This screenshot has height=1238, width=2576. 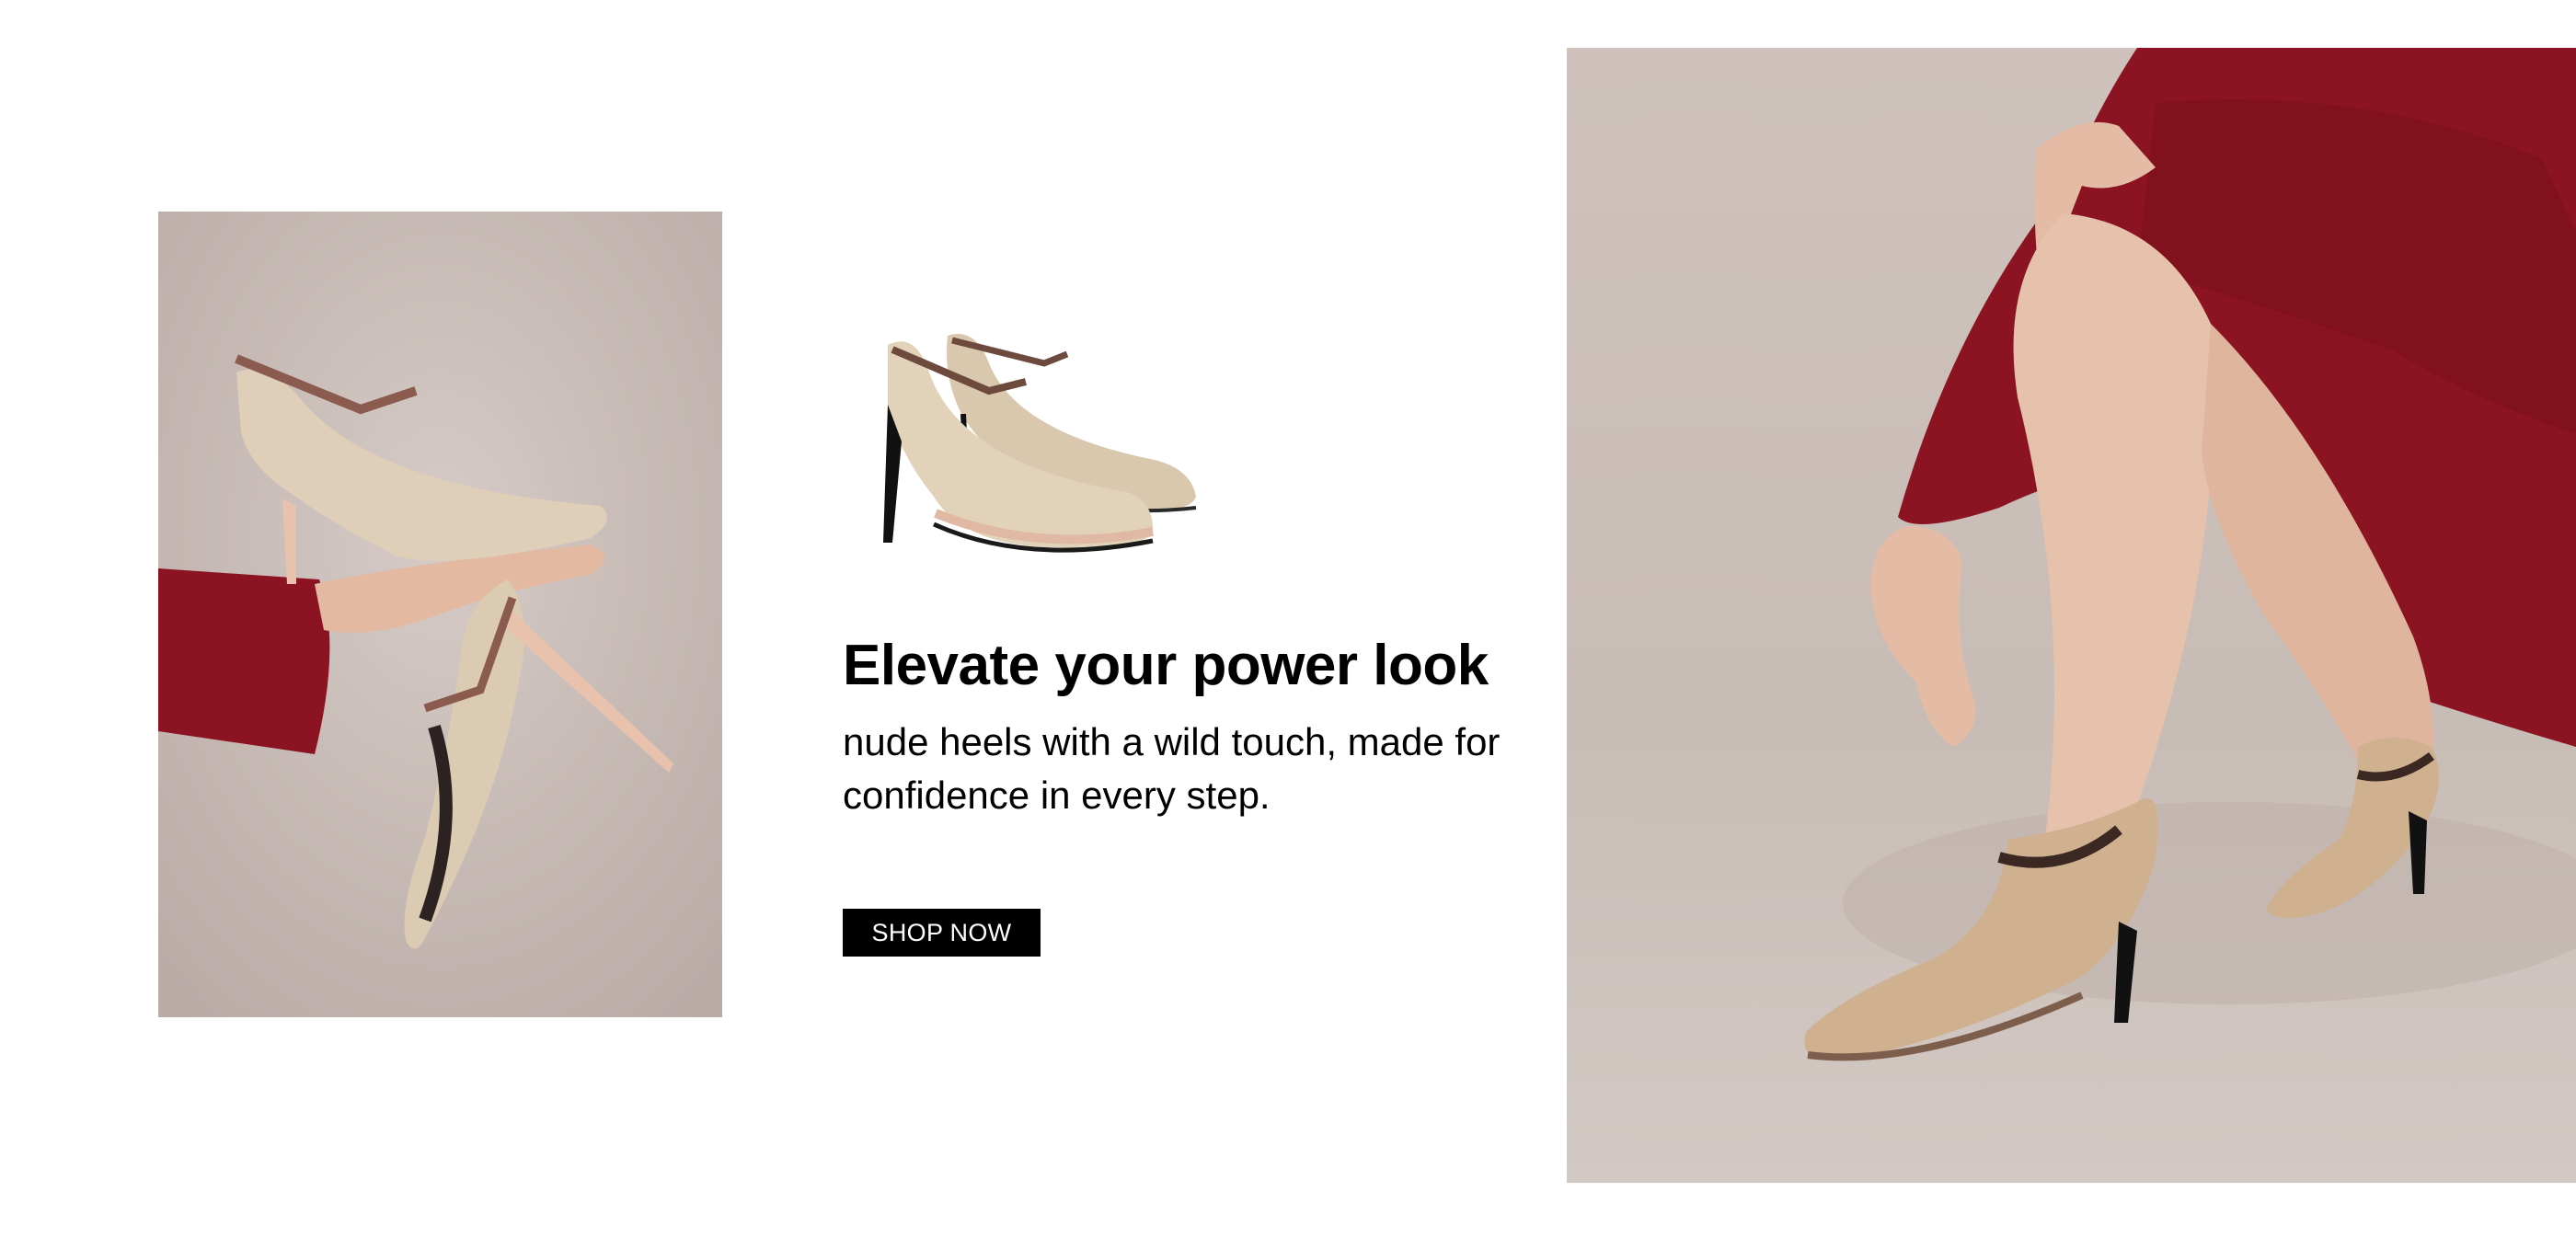 What do you see at coordinates (1166, 665) in the screenshot?
I see `hero-headline: Elevate your power look` at bounding box center [1166, 665].